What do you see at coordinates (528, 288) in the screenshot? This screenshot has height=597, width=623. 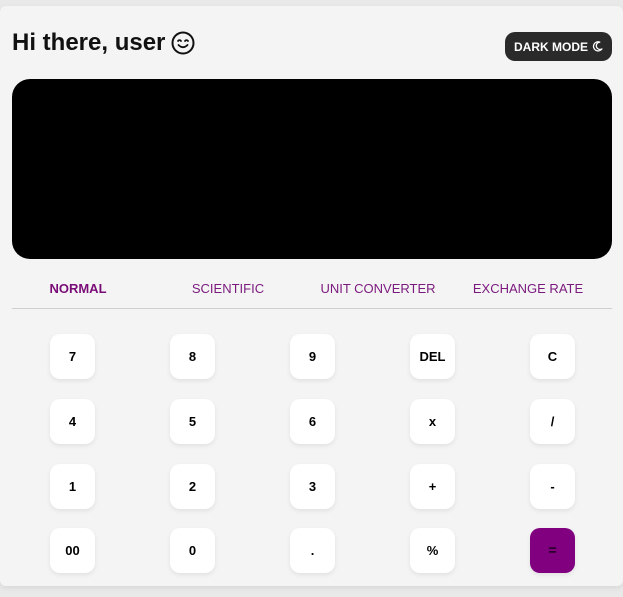 I see `tab-exchange-rate: EXCHANGE RATE` at bounding box center [528, 288].